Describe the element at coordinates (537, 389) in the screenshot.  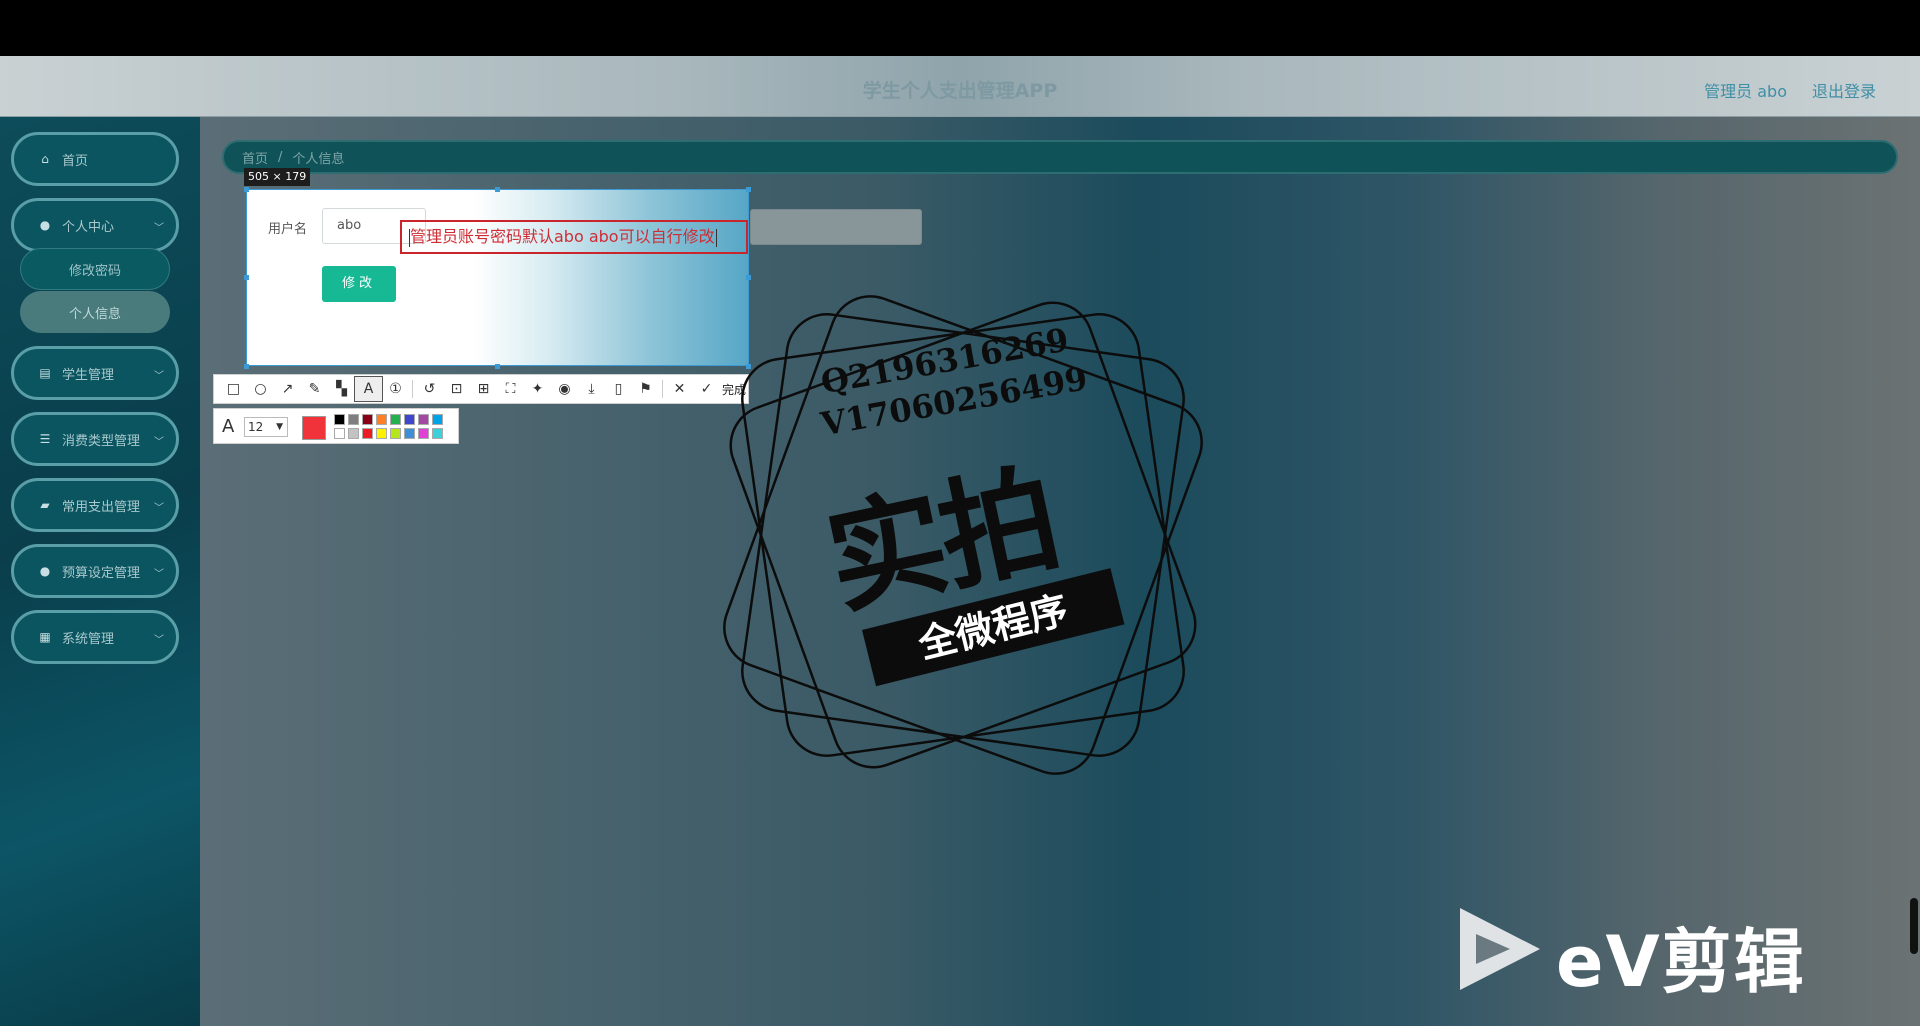
I see `pin-icon: ✦` at that location.